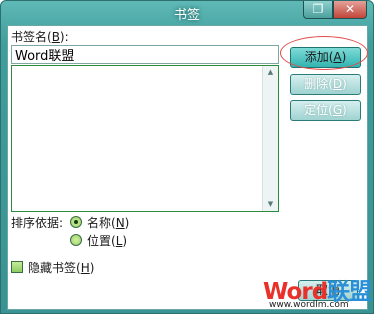 Image resolution: width=374 pixels, height=314 pixels. I want to click on hidden-bookmarks-label: 隐藏书签(H), so click(61, 267).